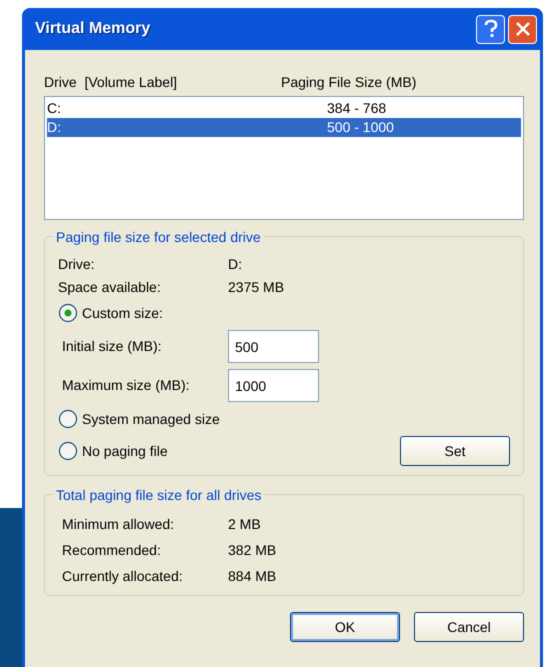  I want to click on info-value: 2 MB, so click(244, 524).